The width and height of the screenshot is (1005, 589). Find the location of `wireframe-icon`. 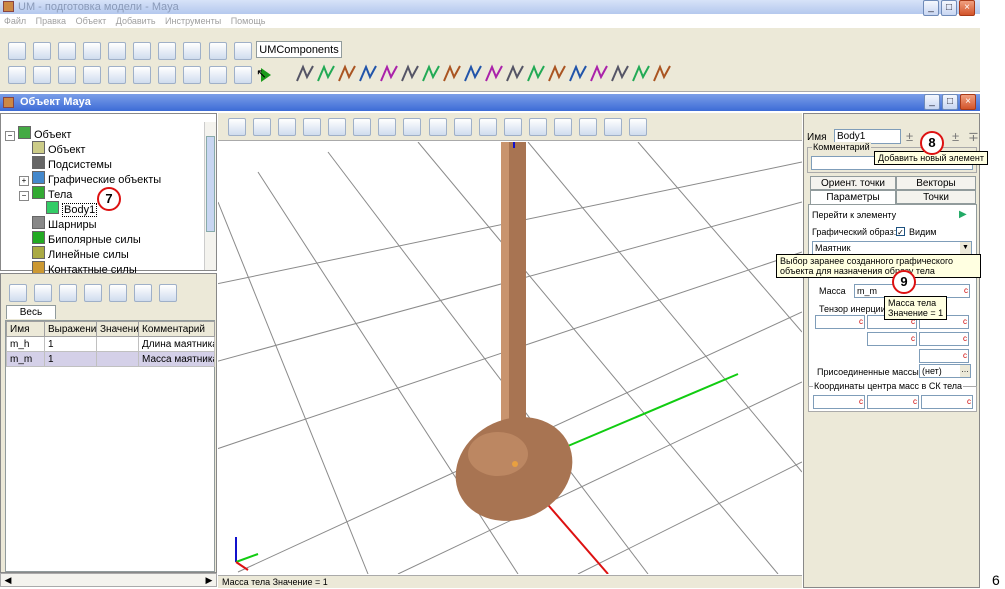

wireframe-icon is located at coordinates (437, 127).